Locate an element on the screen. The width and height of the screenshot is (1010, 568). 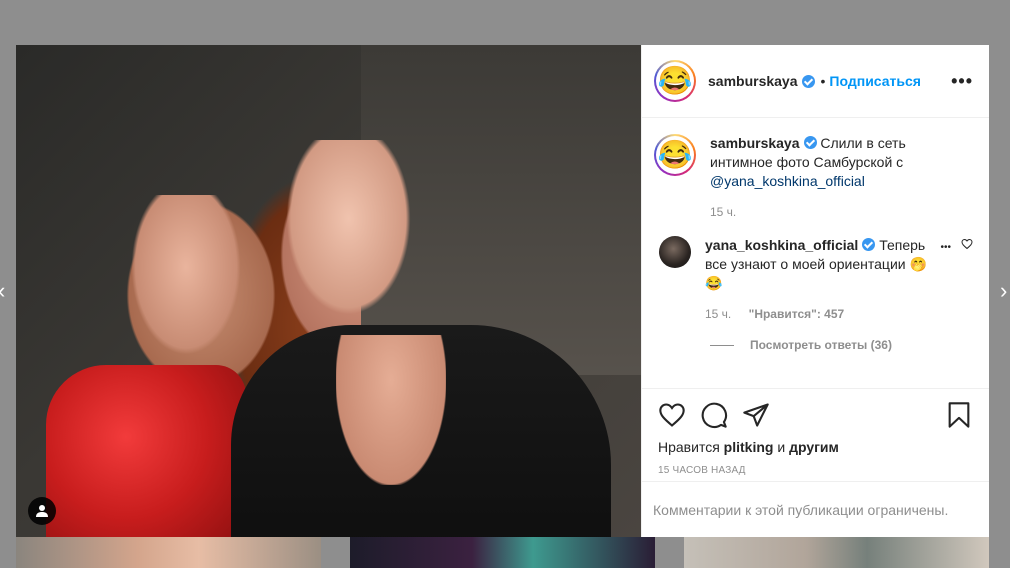
photo-face-left is located at coordinates (186, 275).